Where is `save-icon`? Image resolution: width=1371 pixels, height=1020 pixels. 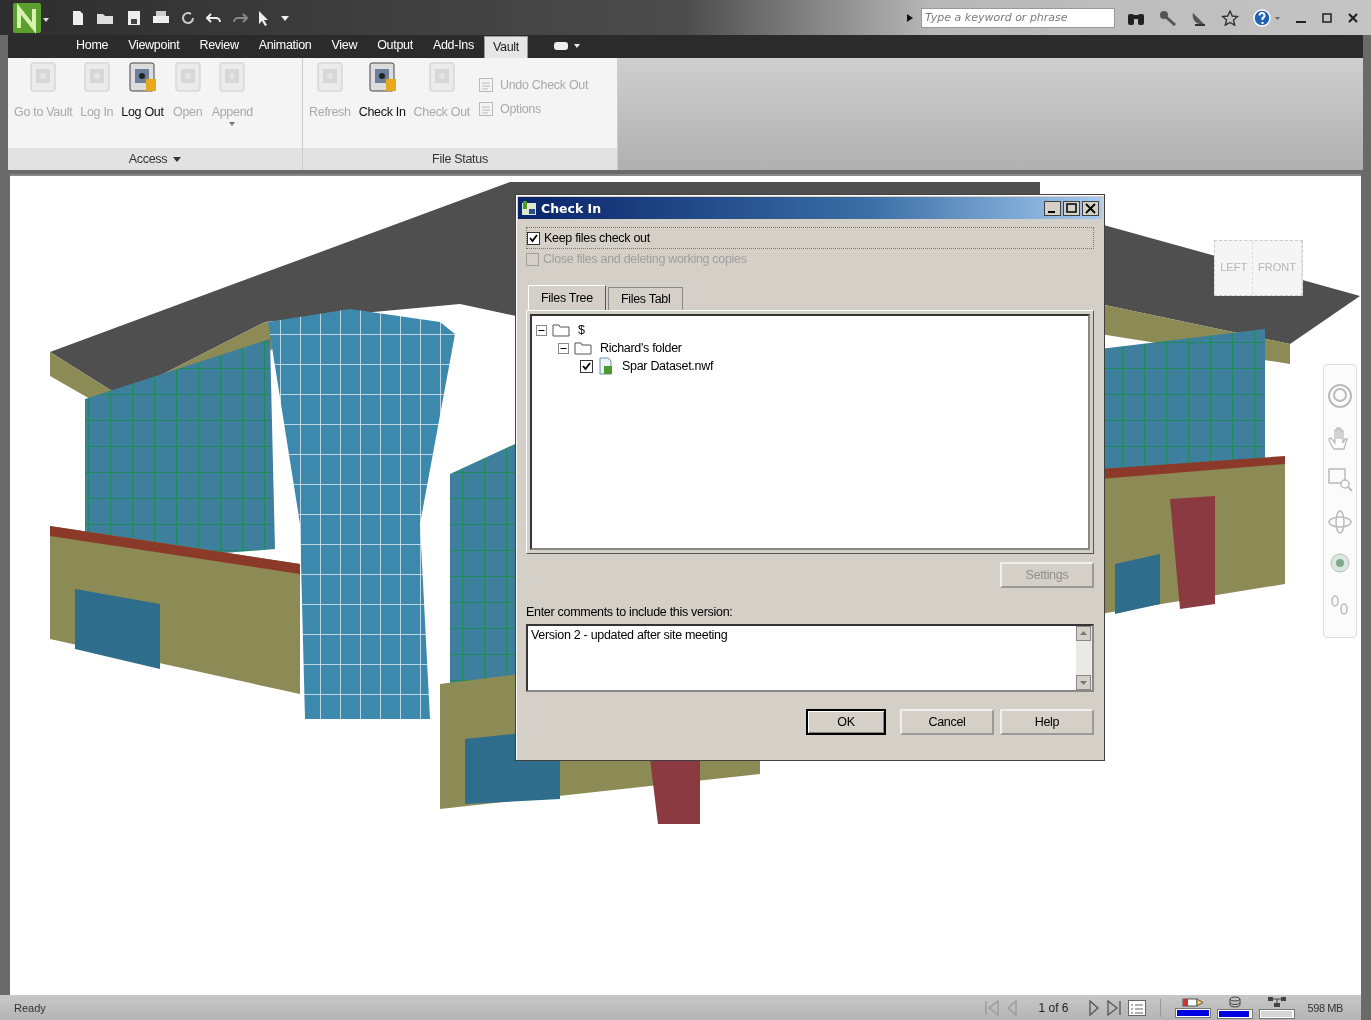 save-icon is located at coordinates (134, 17).